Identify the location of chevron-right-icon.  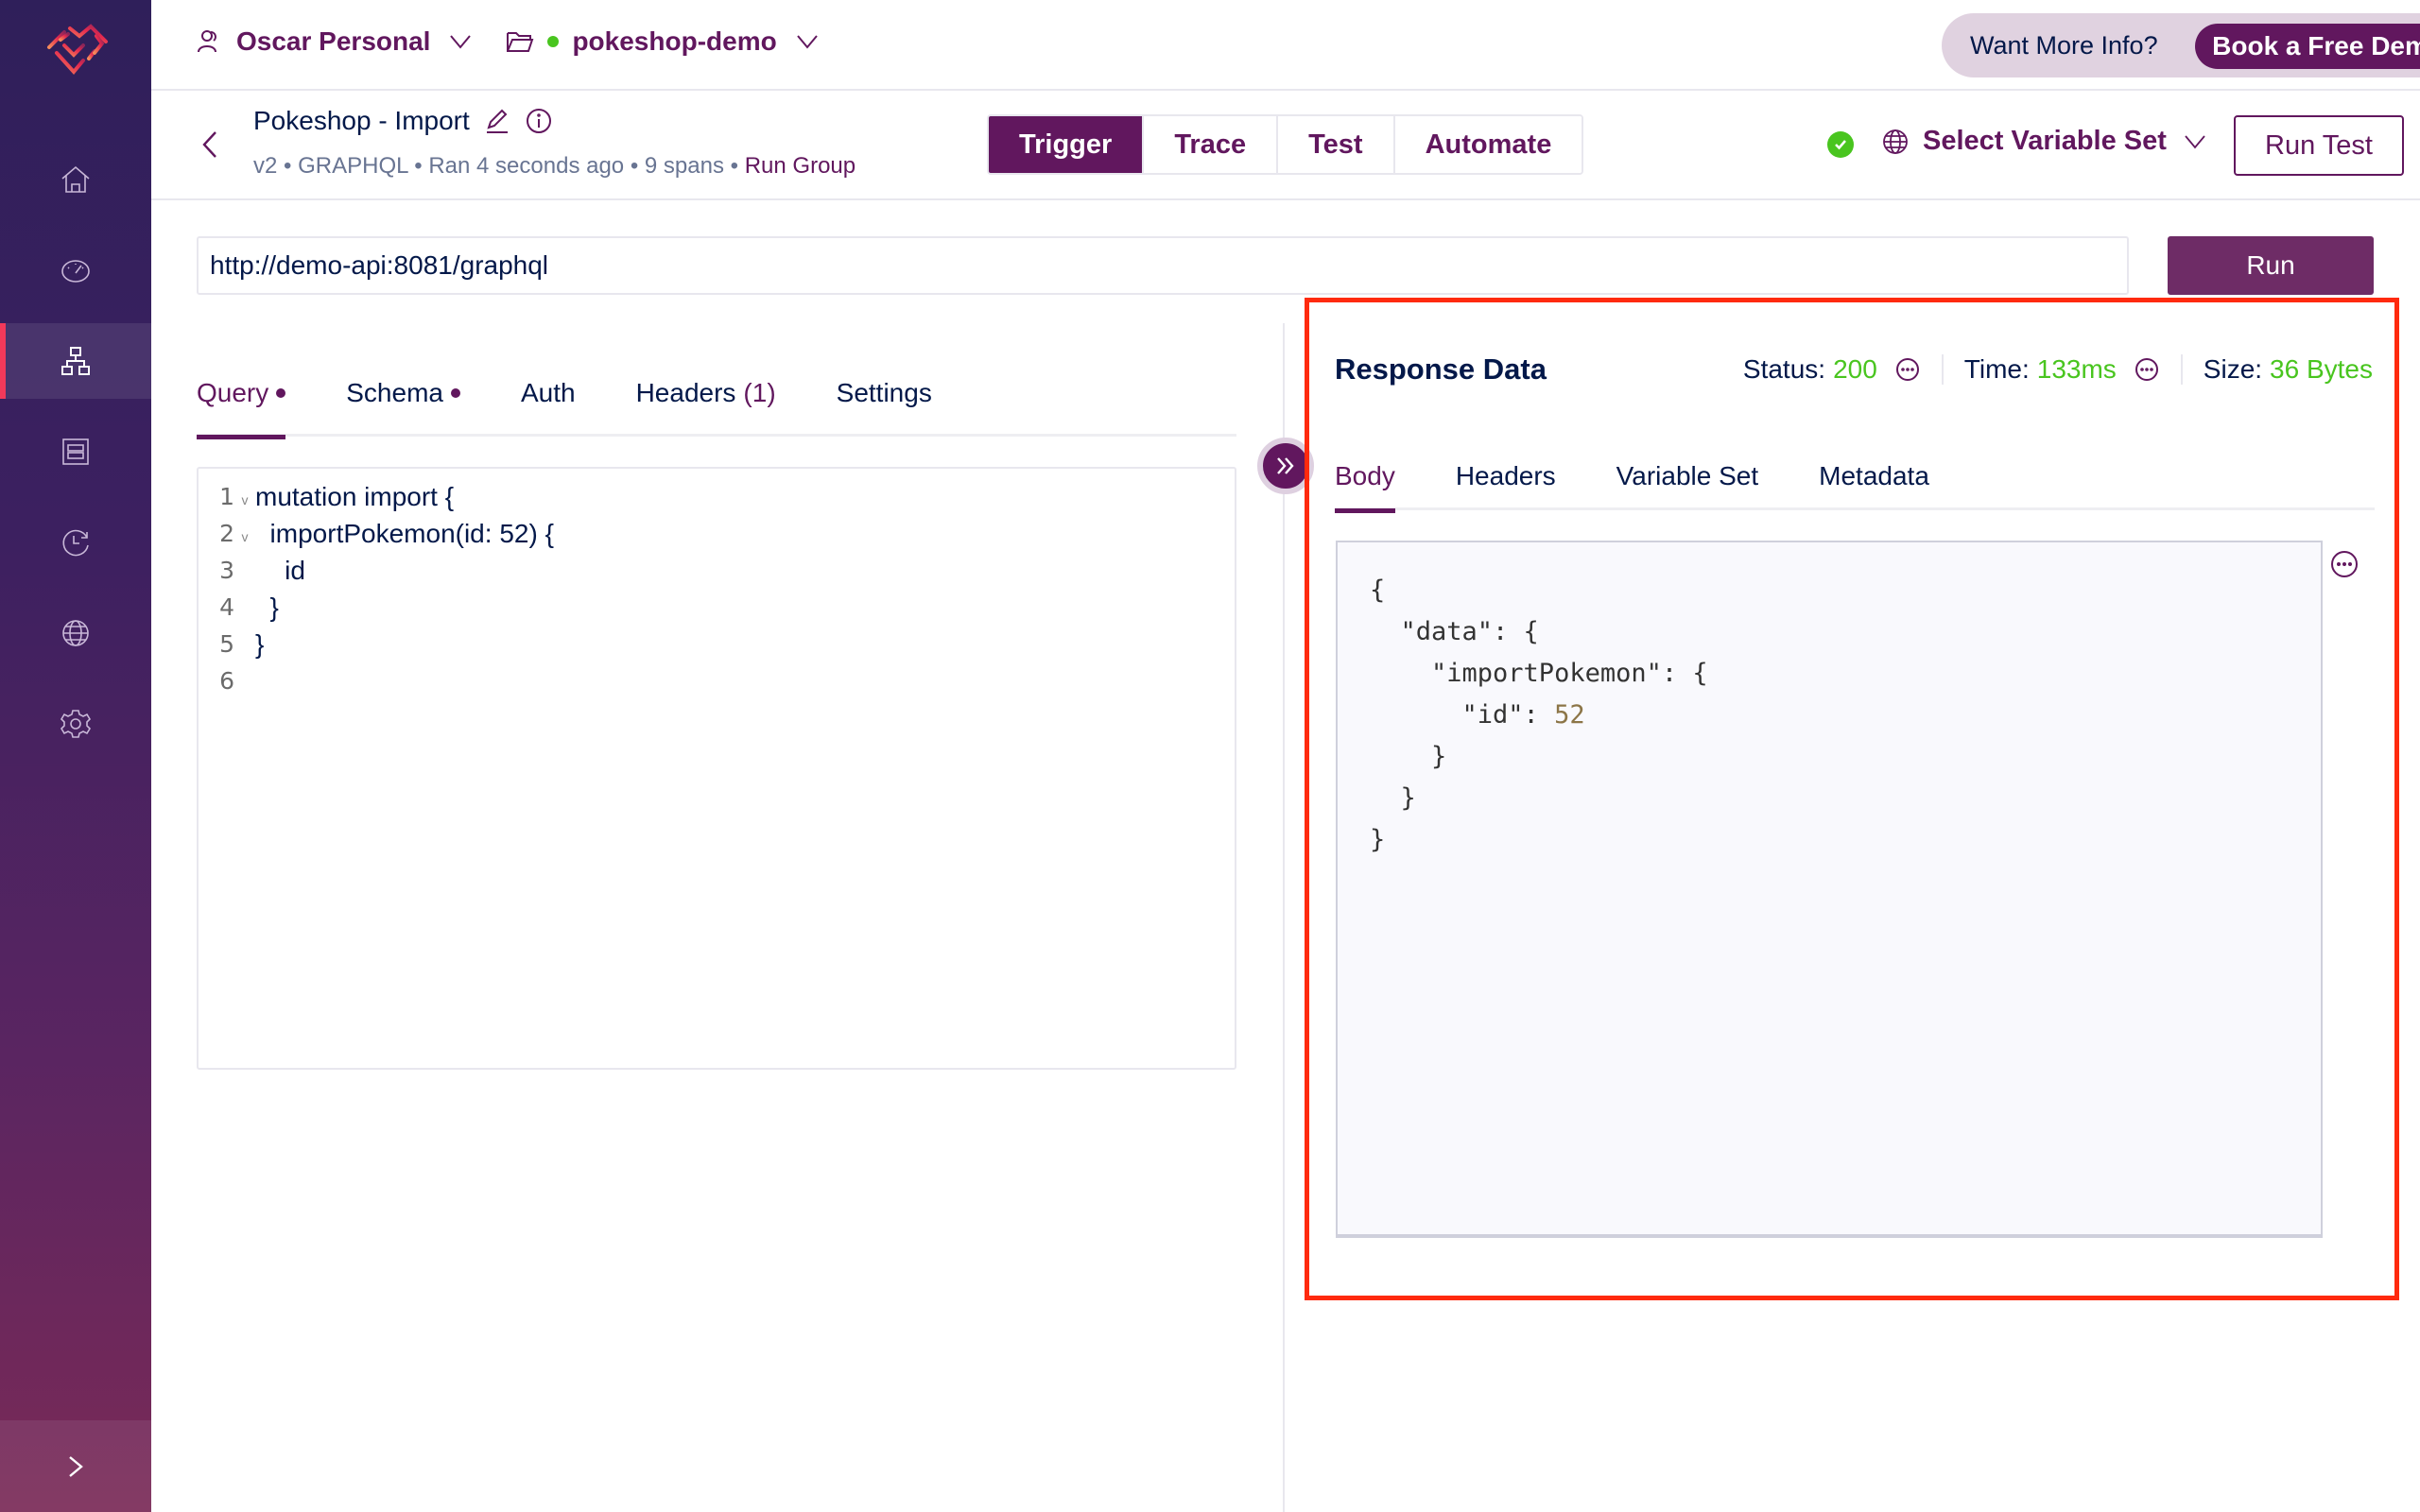
(76, 1466).